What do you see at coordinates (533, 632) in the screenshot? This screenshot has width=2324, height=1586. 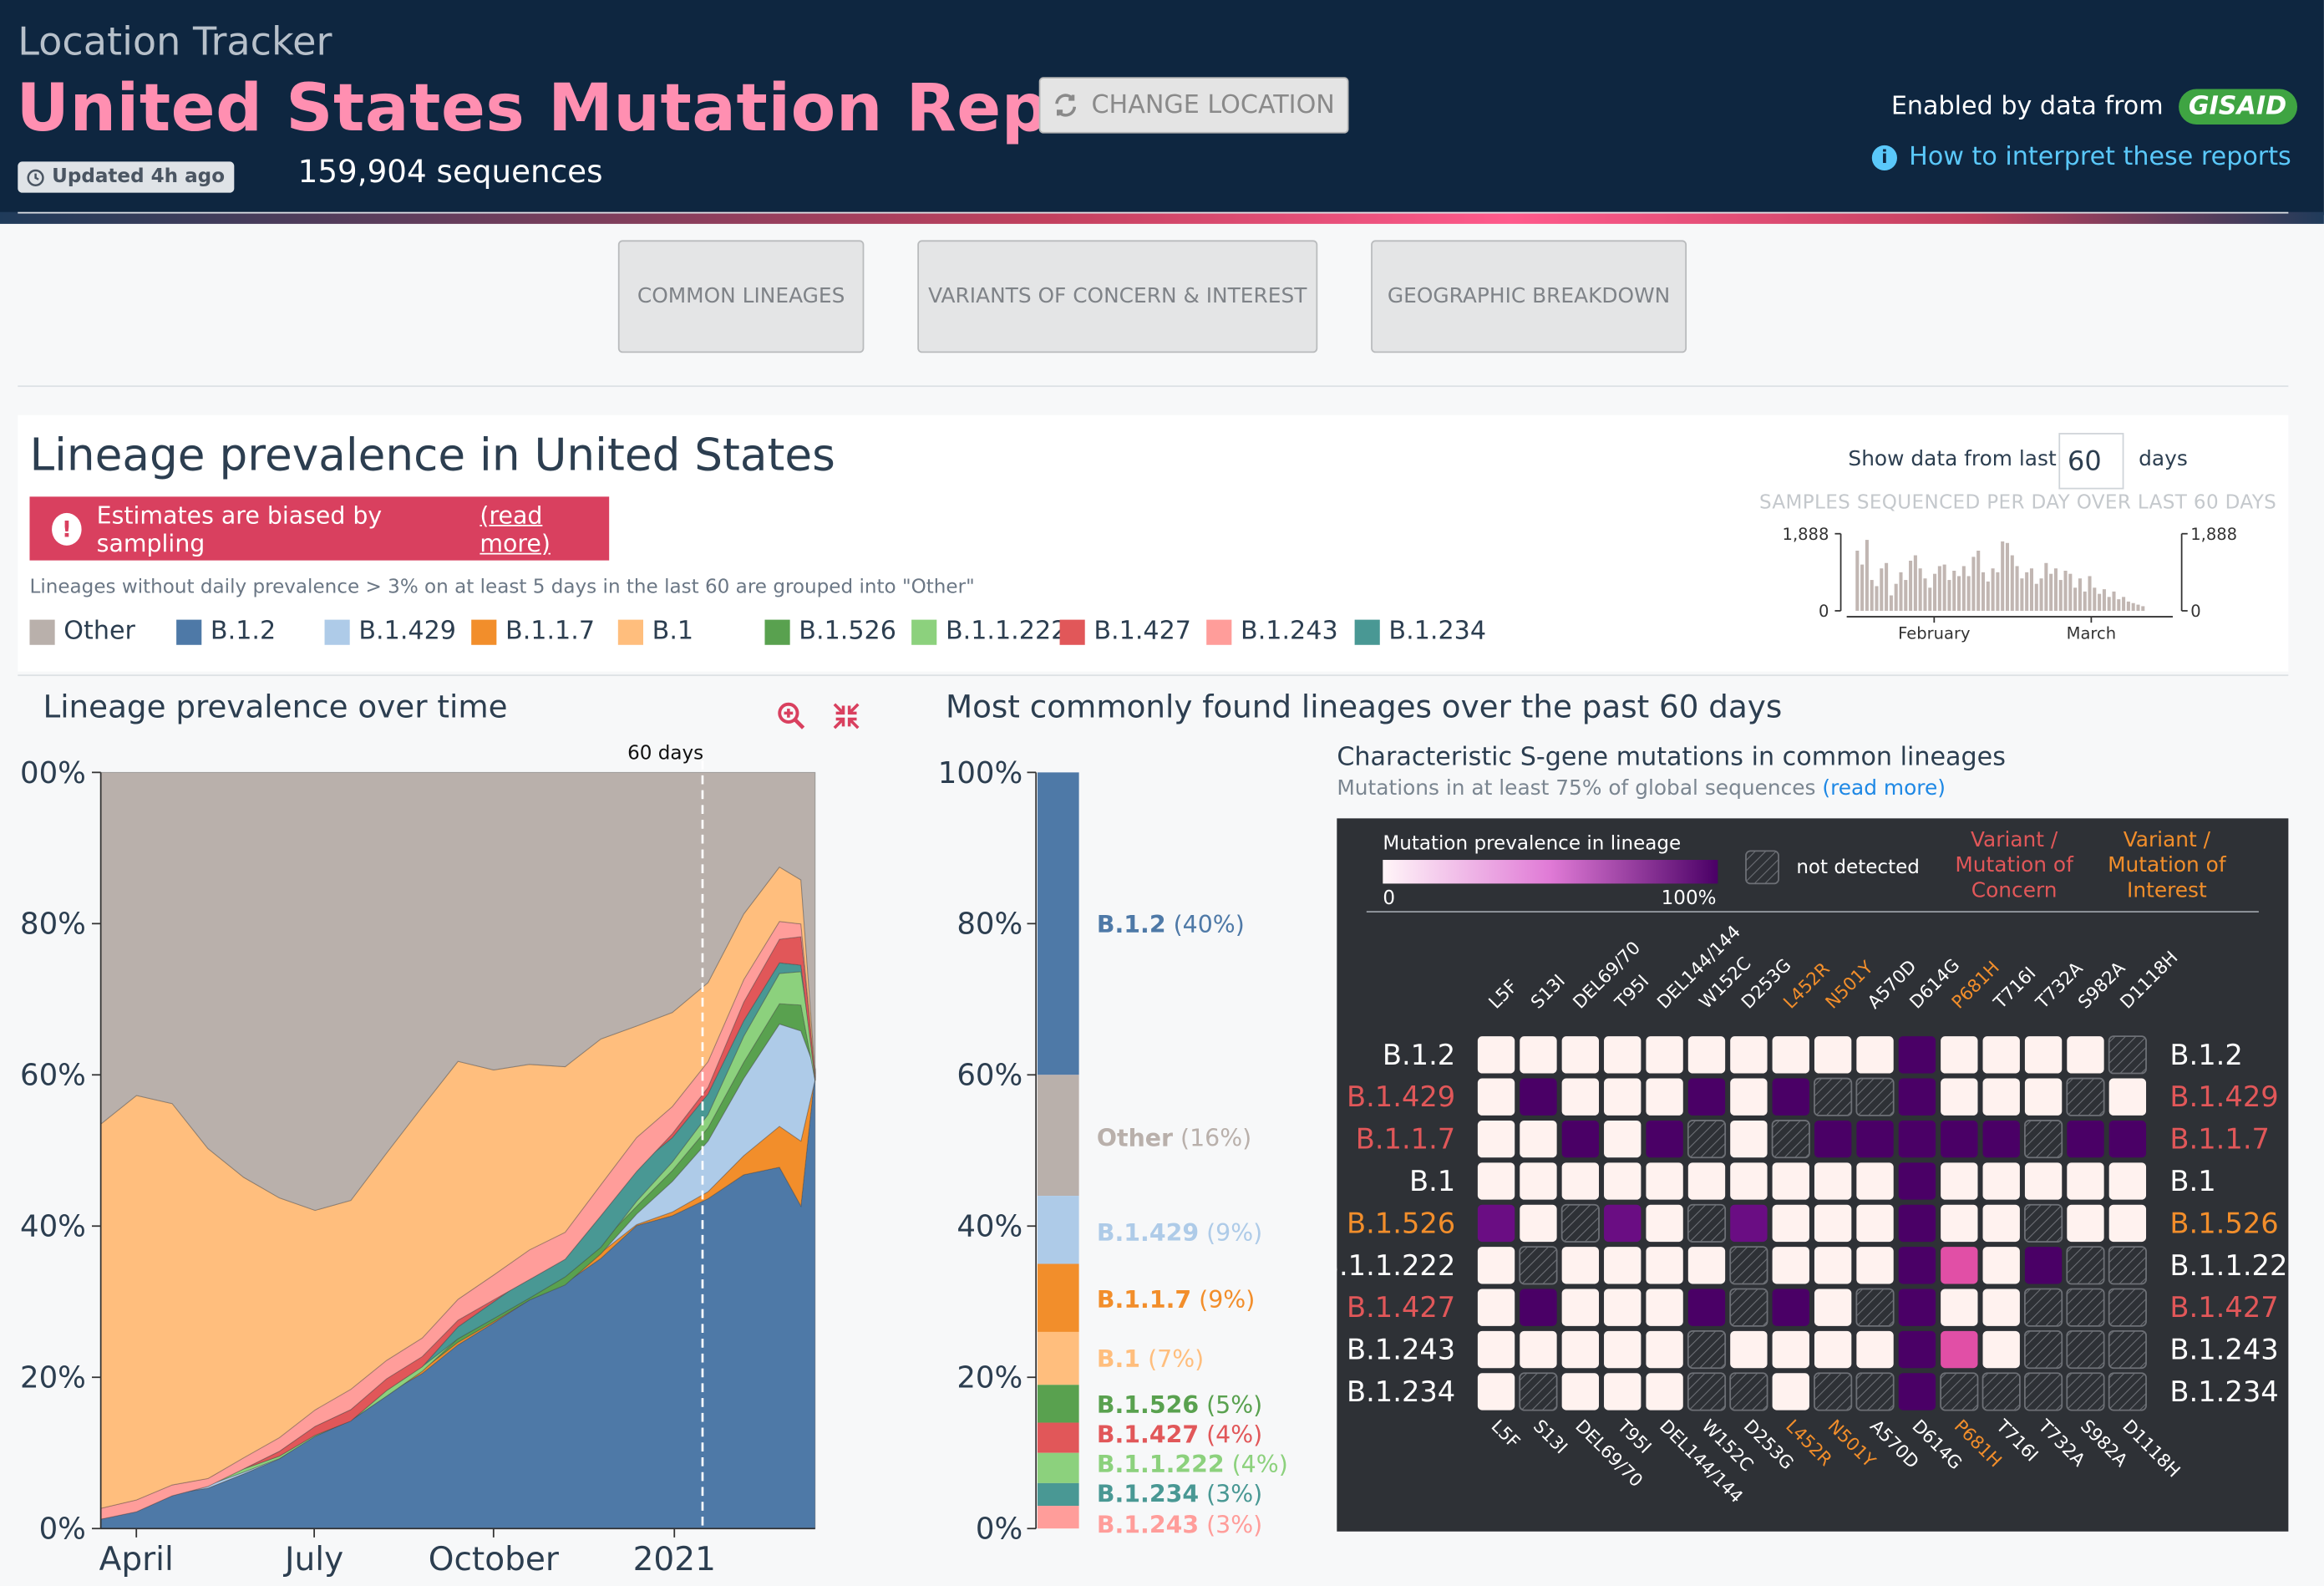 I see `legend-item: B.1.1.7` at bounding box center [533, 632].